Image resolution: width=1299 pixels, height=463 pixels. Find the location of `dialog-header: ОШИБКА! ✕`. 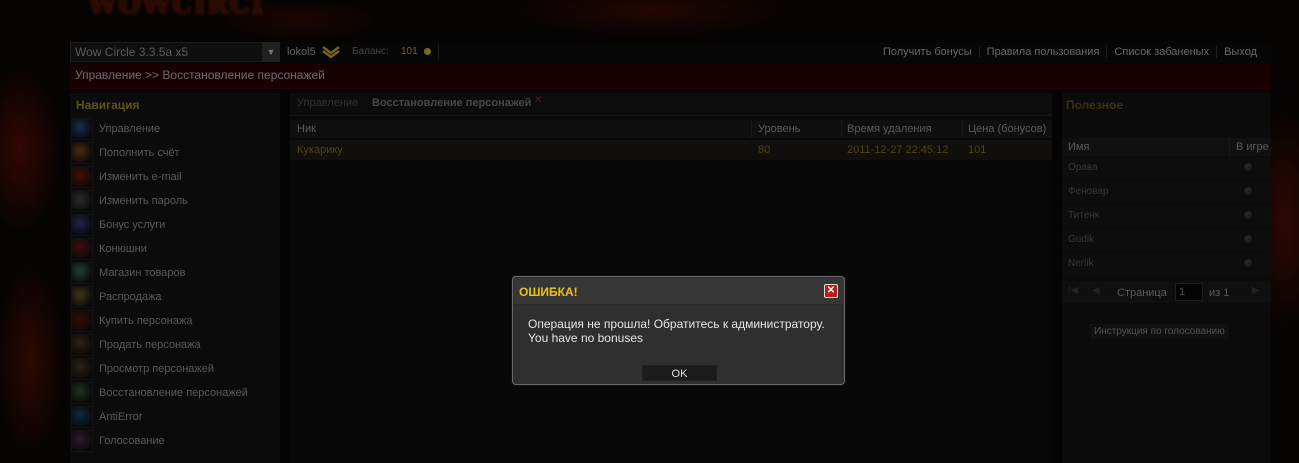

dialog-header: ОШИБКА! ✕ is located at coordinates (678, 291).